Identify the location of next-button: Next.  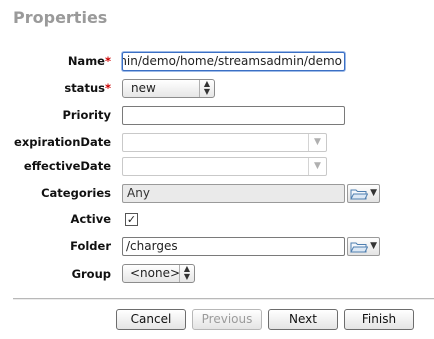
(303, 319).